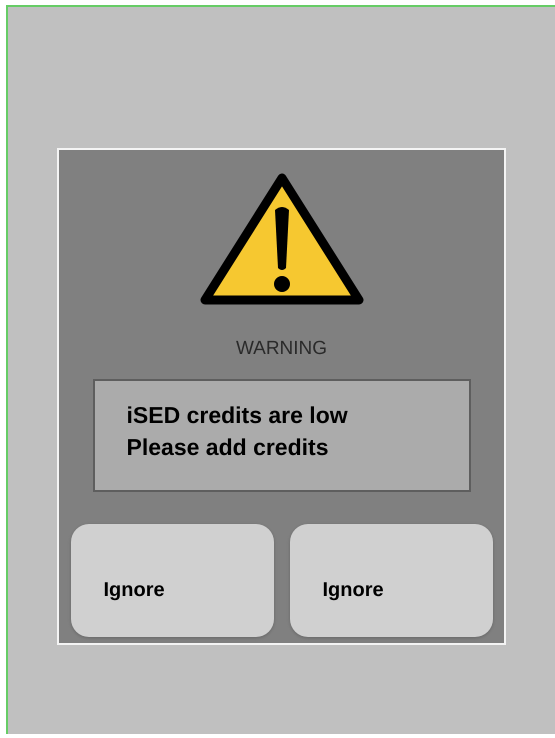 The height and width of the screenshot is (738, 555). I want to click on message-text: iSED credits are low, so click(237, 415).